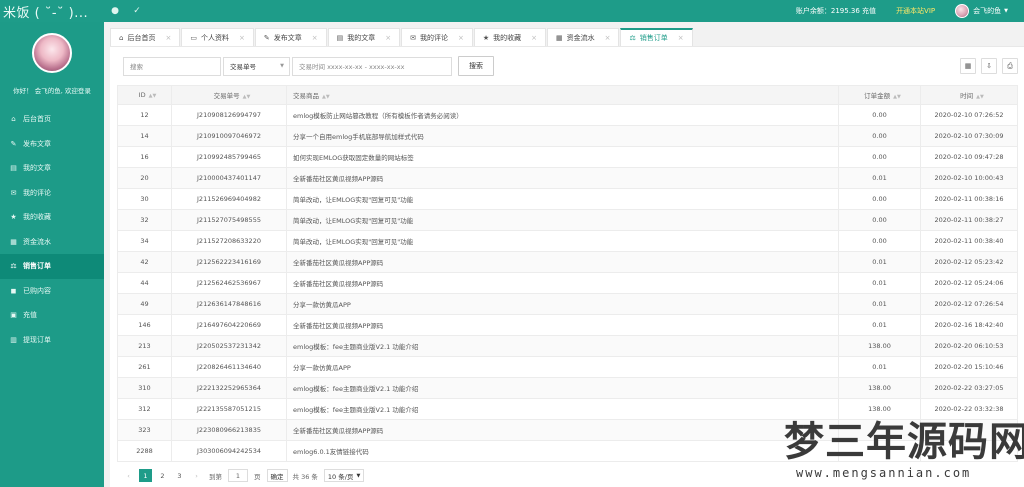  Describe the element at coordinates (290, 37) in the screenshot. I see `tab-2: ✎ 发布文章 ×` at that location.